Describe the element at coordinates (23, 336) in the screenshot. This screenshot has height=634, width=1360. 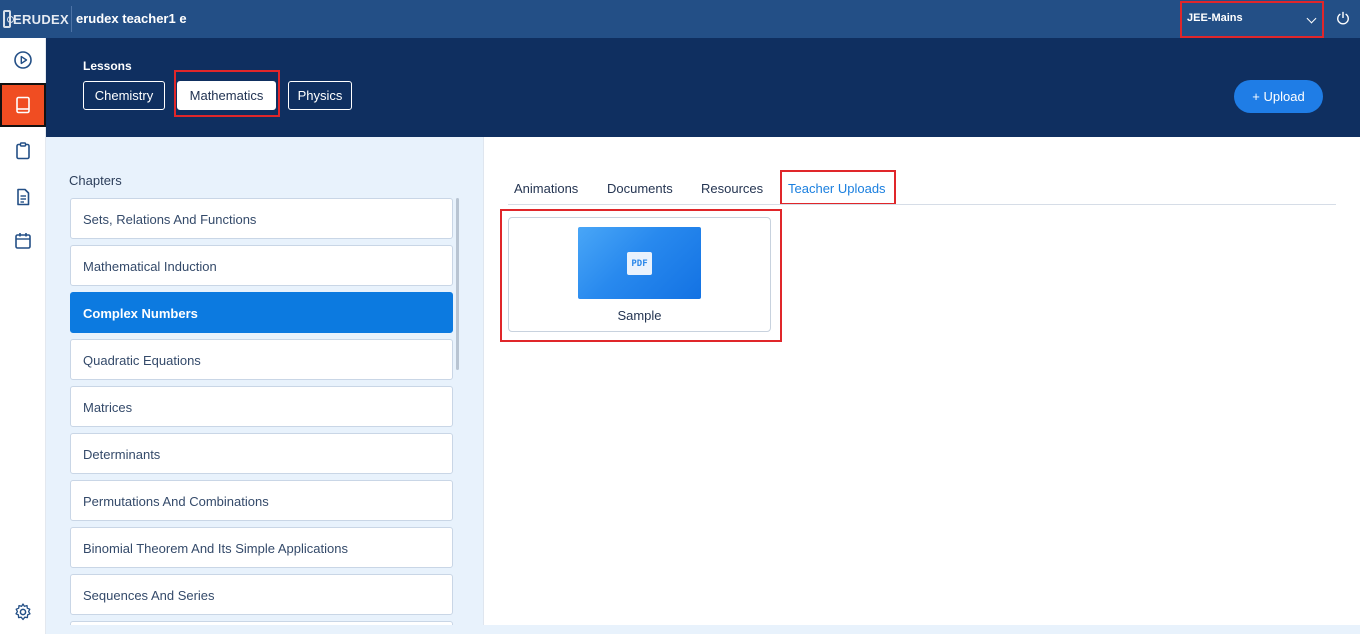
I see `left-nav-rail` at that location.